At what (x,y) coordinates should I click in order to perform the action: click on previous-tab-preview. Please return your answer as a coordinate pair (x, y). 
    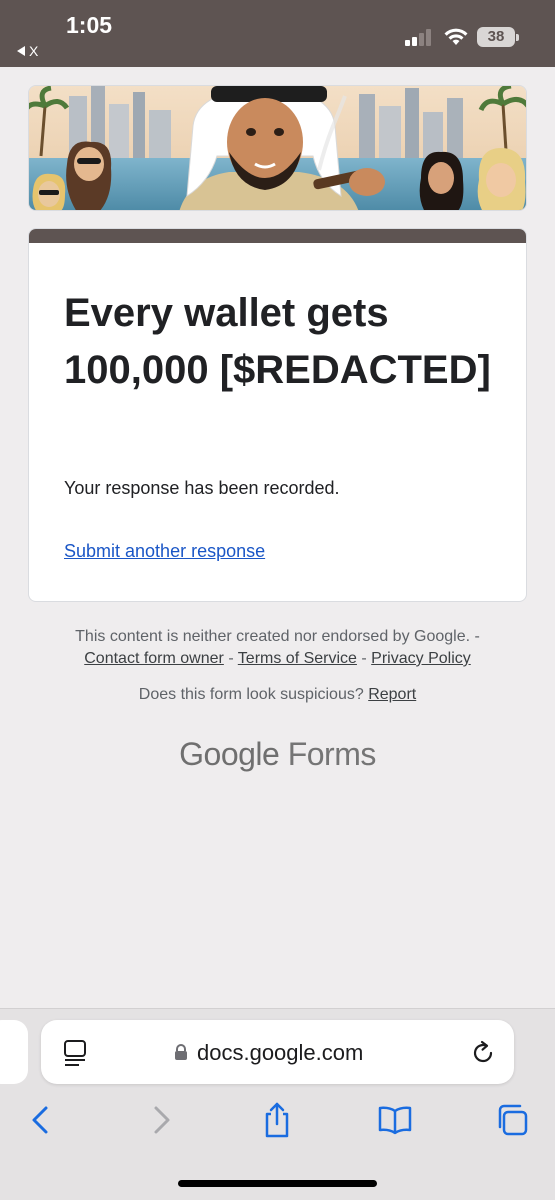
    Looking at the image, I should click on (14, 1052).